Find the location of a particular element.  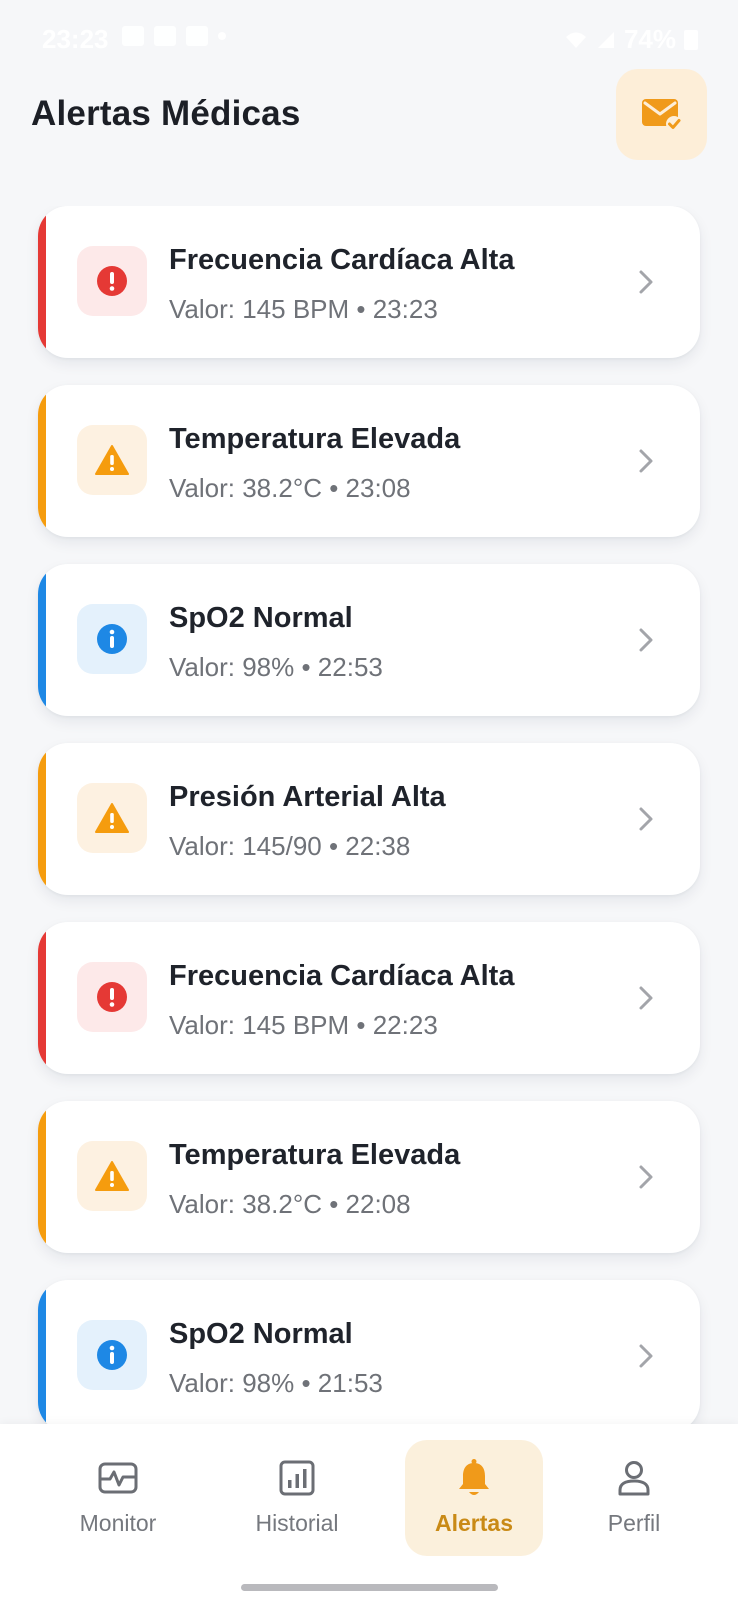

cloud-icon is located at coordinates (165, 36).